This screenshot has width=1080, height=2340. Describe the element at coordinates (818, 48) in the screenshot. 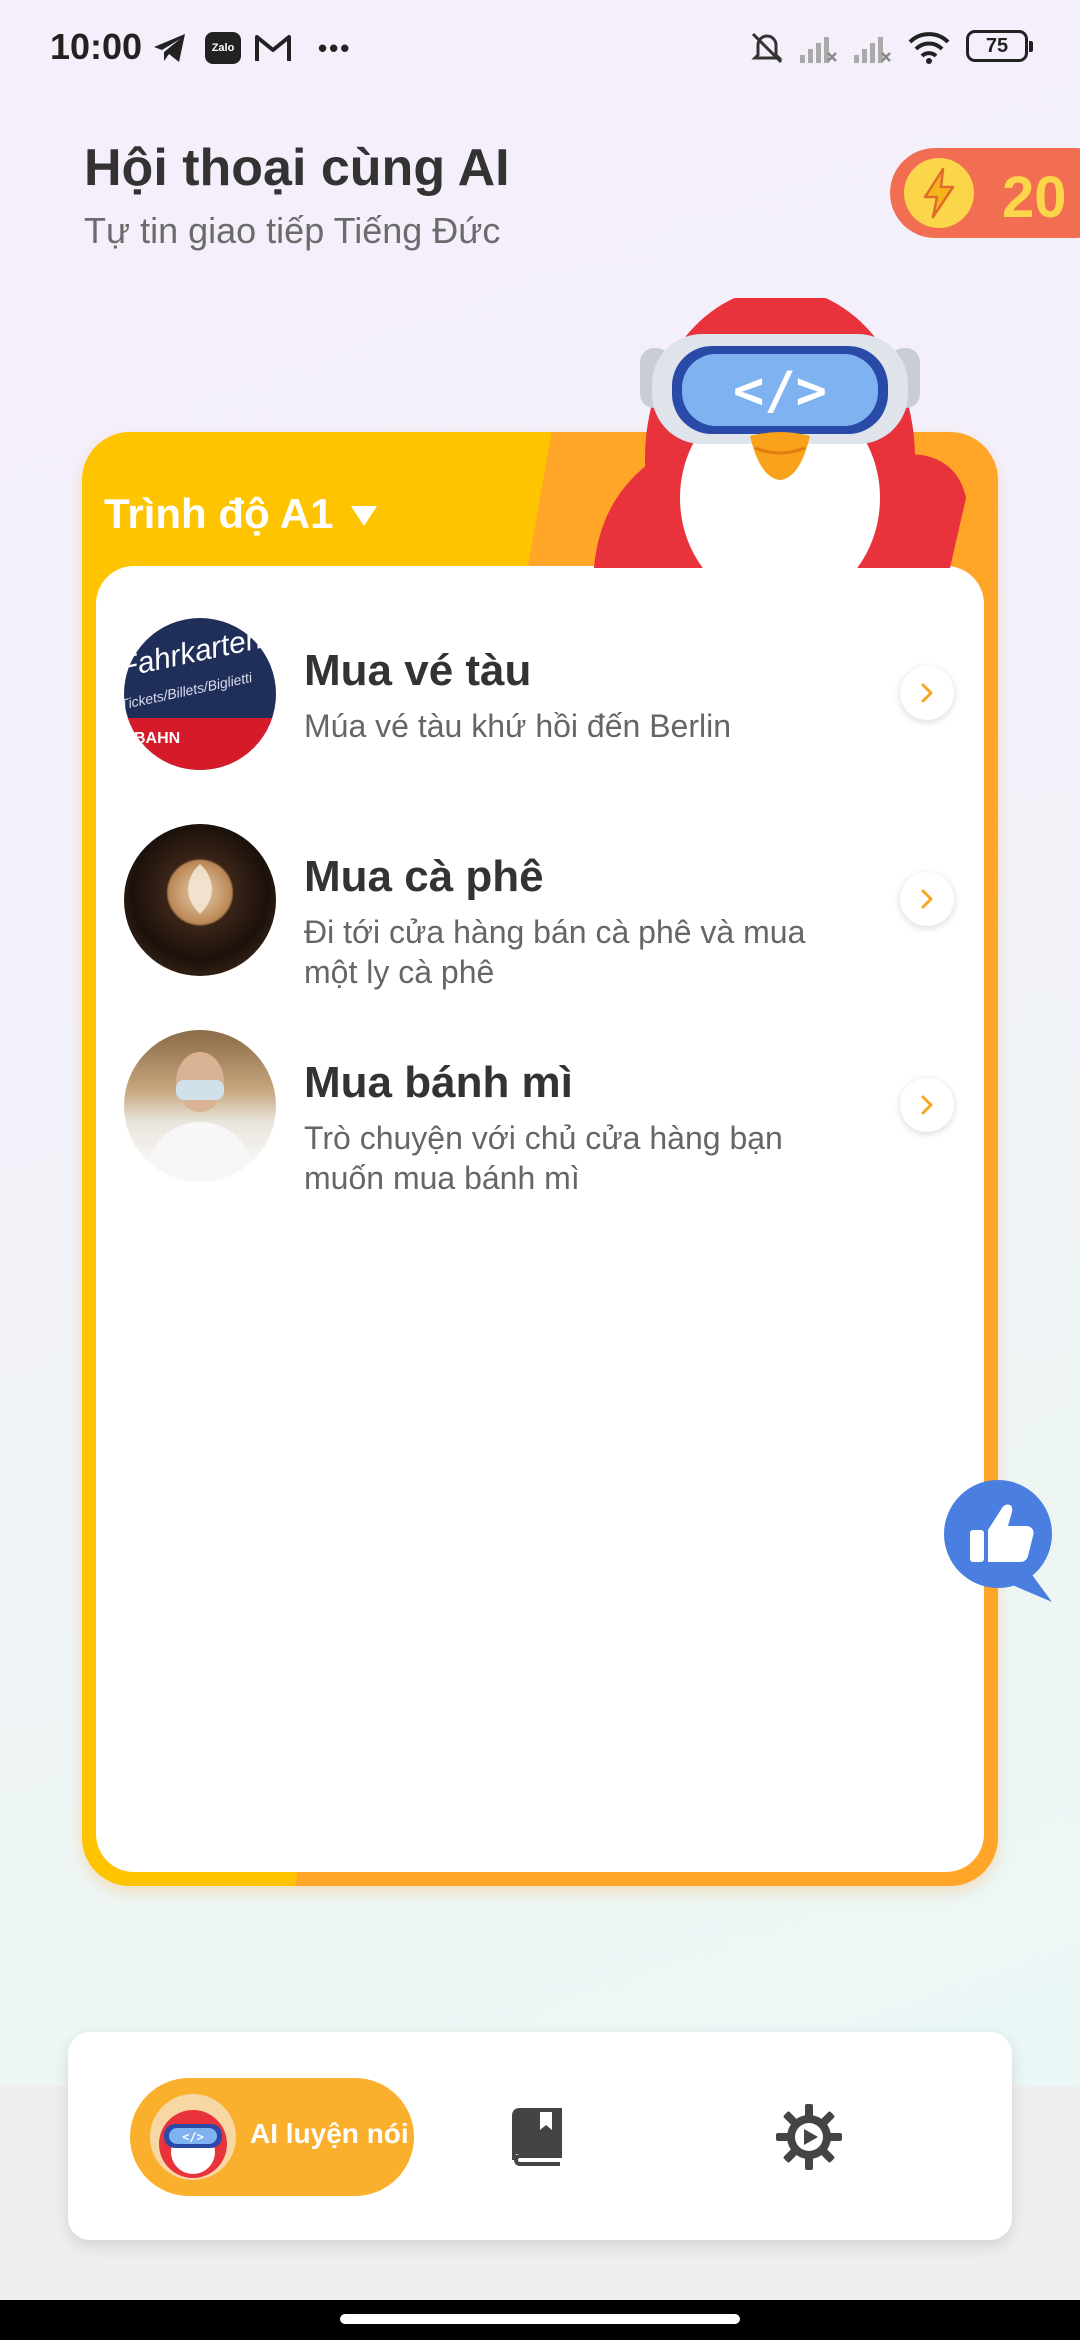

I see `signal-1-icon` at that location.